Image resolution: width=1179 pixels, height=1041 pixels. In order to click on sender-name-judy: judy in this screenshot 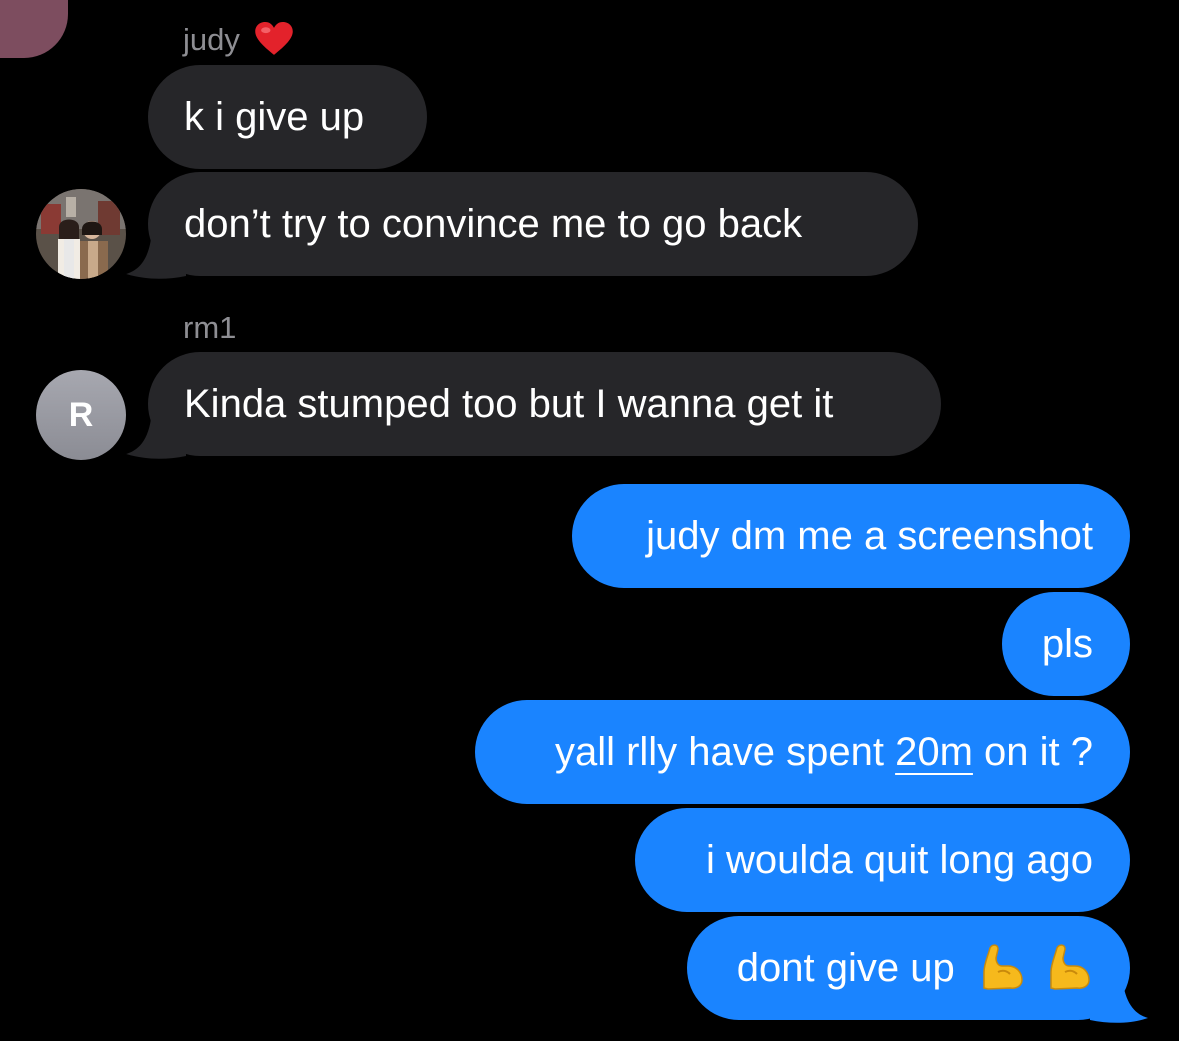, I will do `click(238, 39)`.